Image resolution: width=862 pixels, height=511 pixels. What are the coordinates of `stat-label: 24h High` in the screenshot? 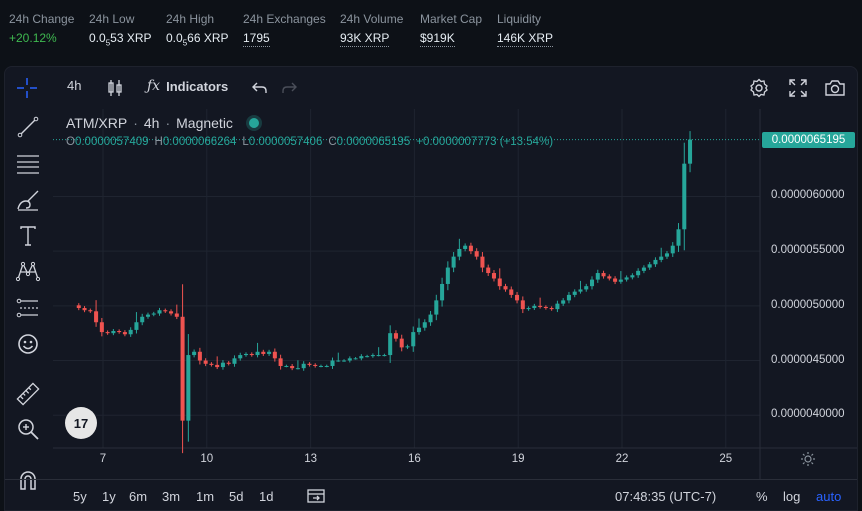 It's located at (190, 19).